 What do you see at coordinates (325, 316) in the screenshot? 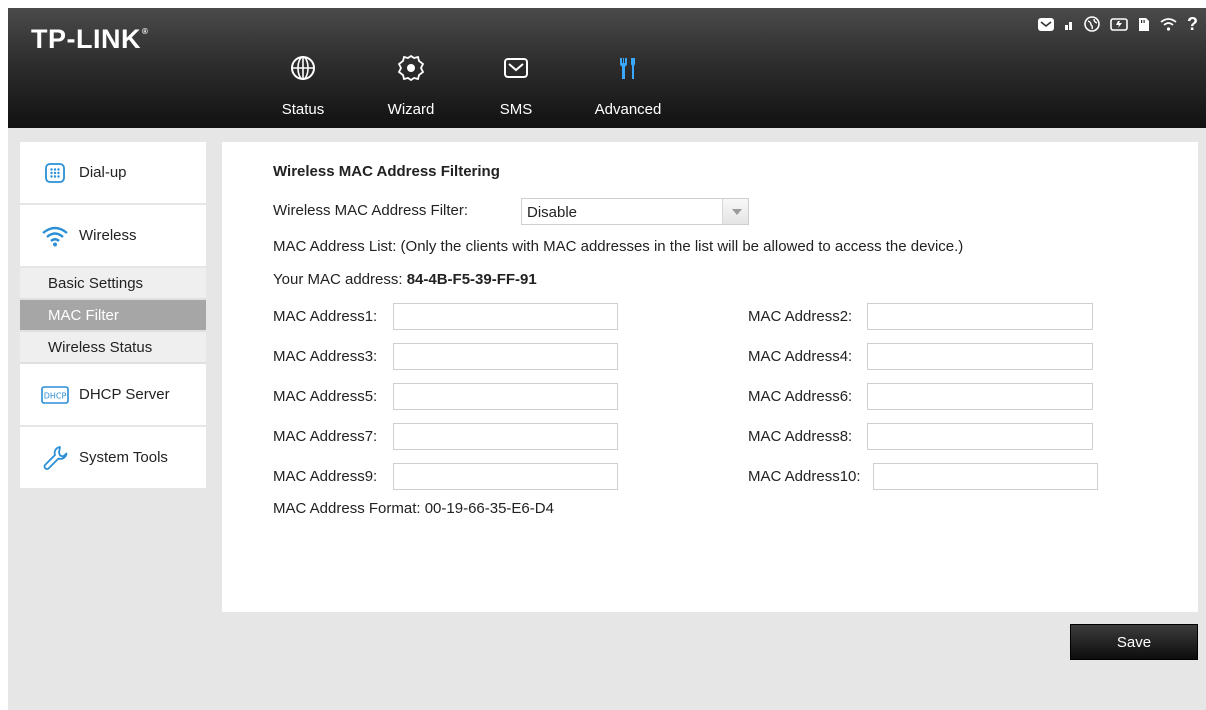
I see `mac-address-1-label: MAC Address1:` at bounding box center [325, 316].